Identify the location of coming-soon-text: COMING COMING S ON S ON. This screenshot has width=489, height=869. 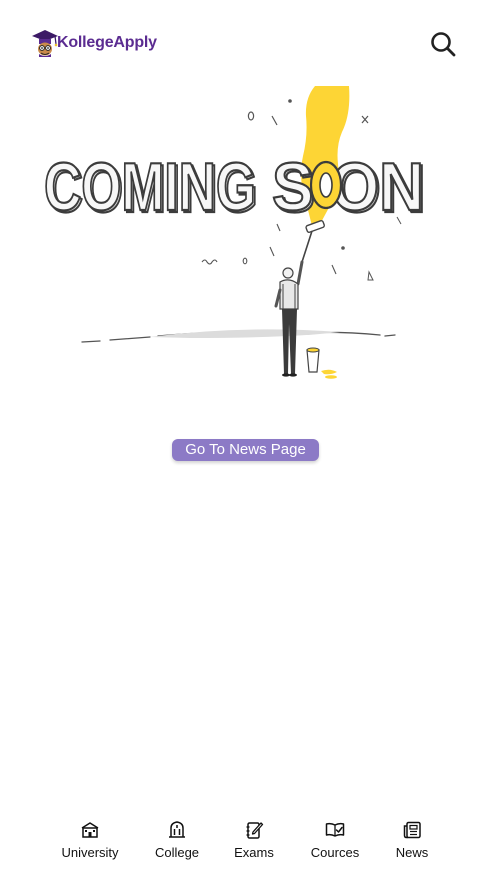
(235, 188).